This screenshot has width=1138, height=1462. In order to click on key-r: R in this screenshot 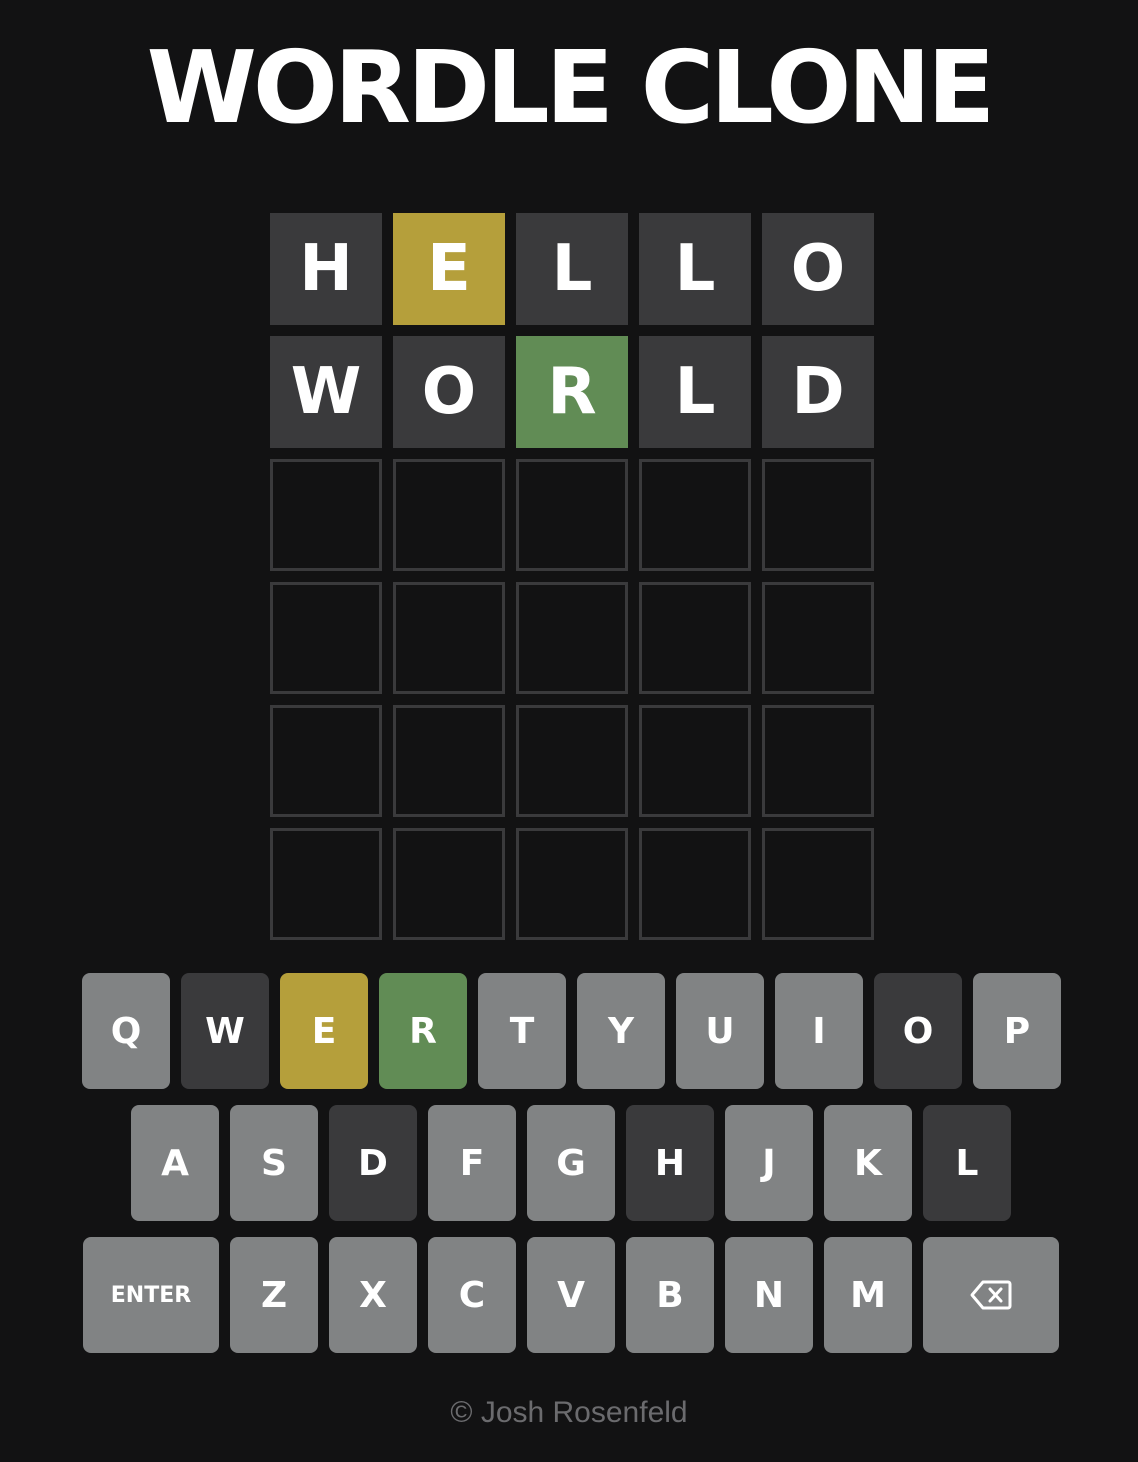, I will do `click(423, 1031)`.